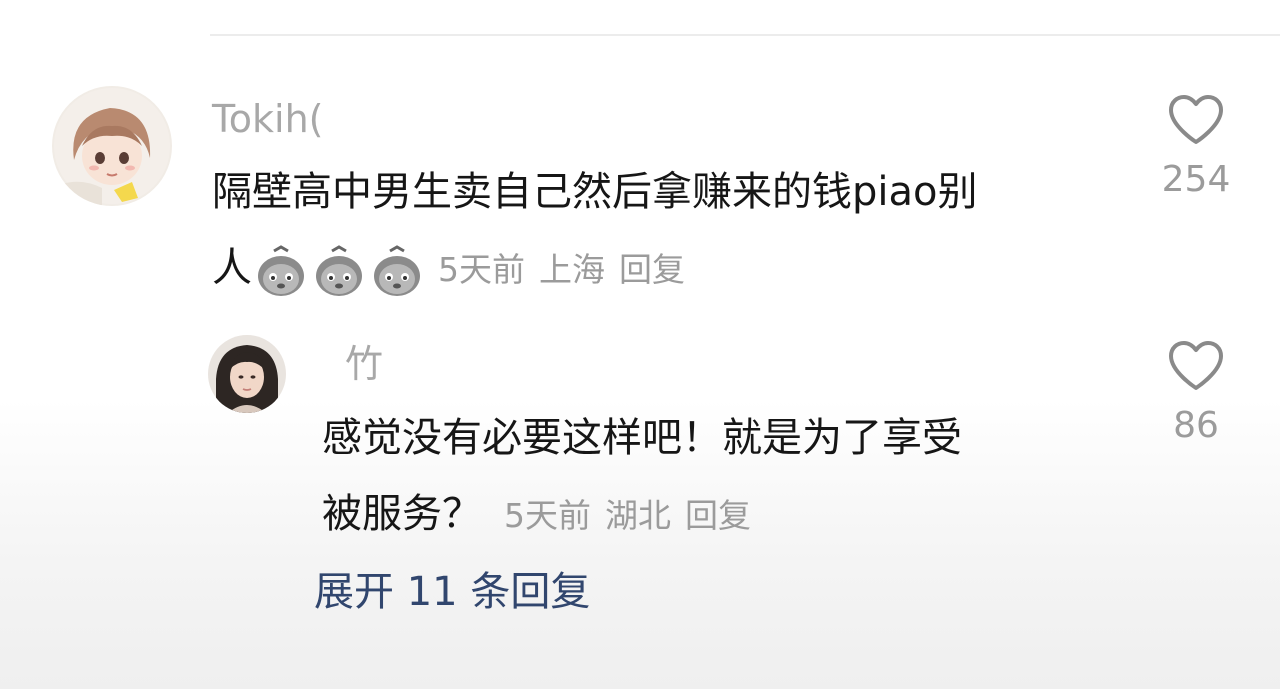 Image resolution: width=1280 pixels, height=689 pixels. I want to click on emoji-group, so click(341, 270).